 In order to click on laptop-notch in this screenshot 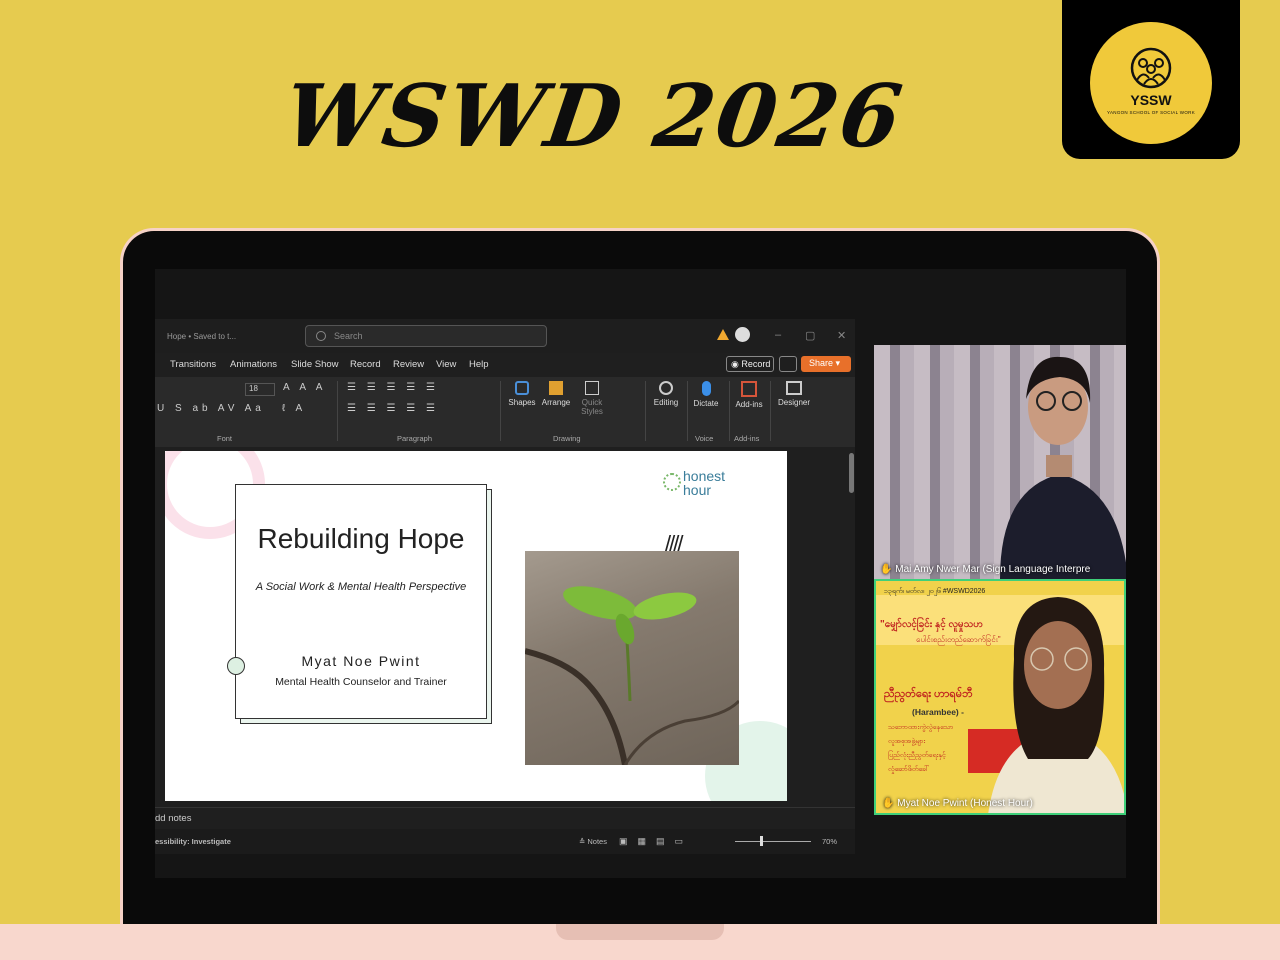, I will do `click(640, 932)`.